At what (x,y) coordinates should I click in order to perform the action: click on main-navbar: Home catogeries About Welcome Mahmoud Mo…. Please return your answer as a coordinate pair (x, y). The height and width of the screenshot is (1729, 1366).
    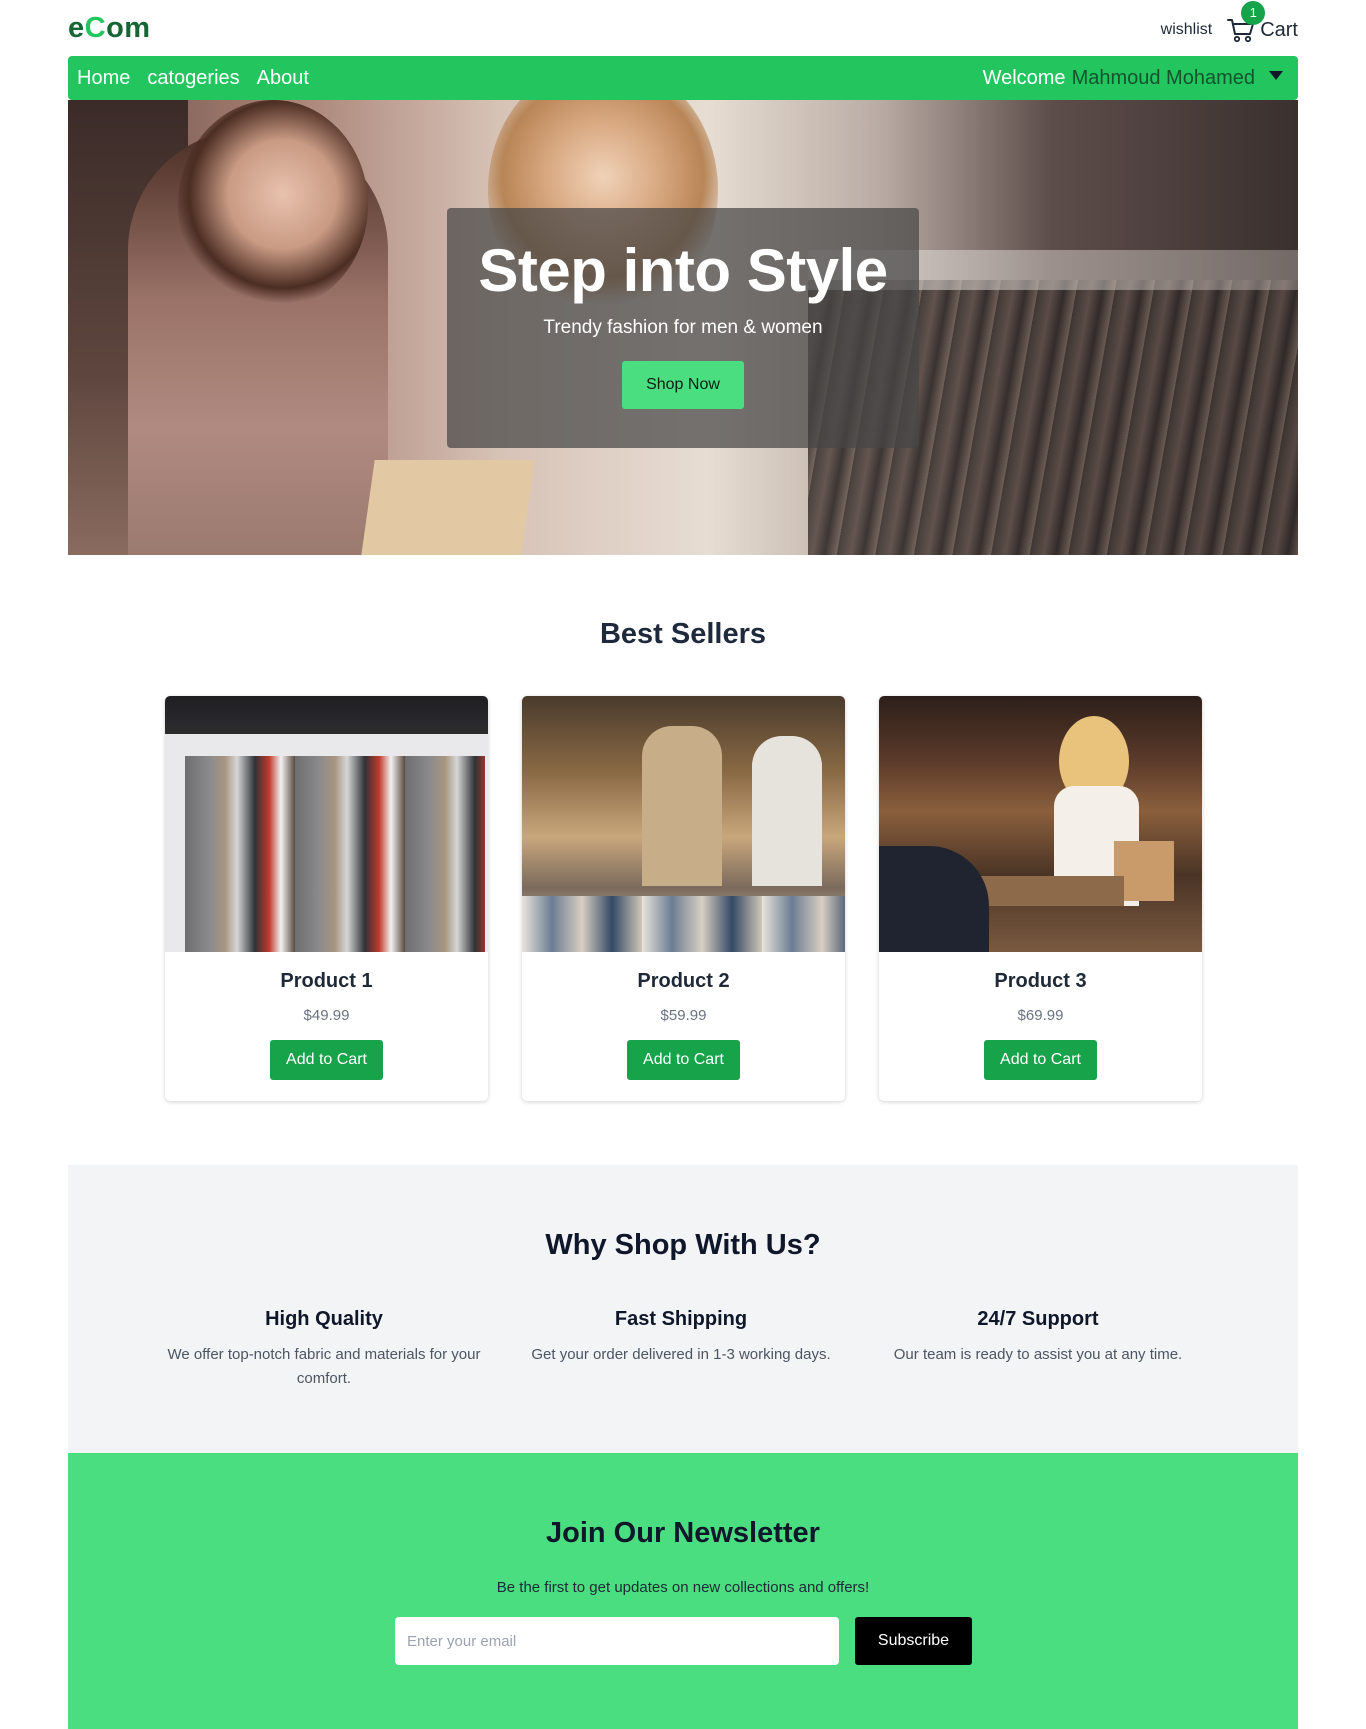
    Looking at the image, I should click on (683, 78).